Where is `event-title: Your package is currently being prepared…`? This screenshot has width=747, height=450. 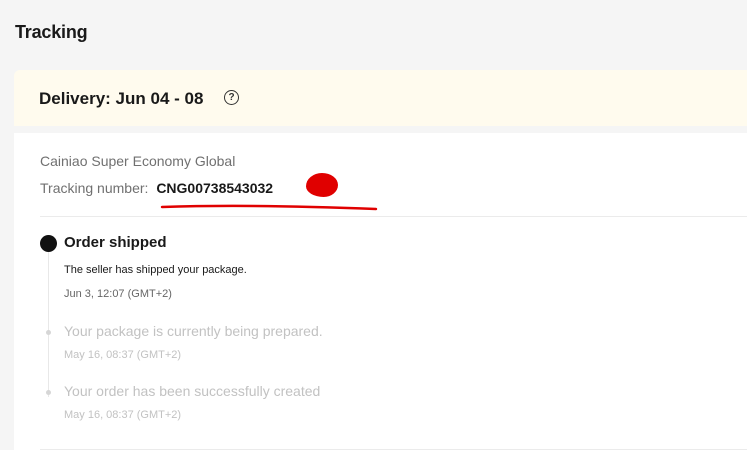
event-title: Your package is currently being prepared… is located at coordinates (193, 331).